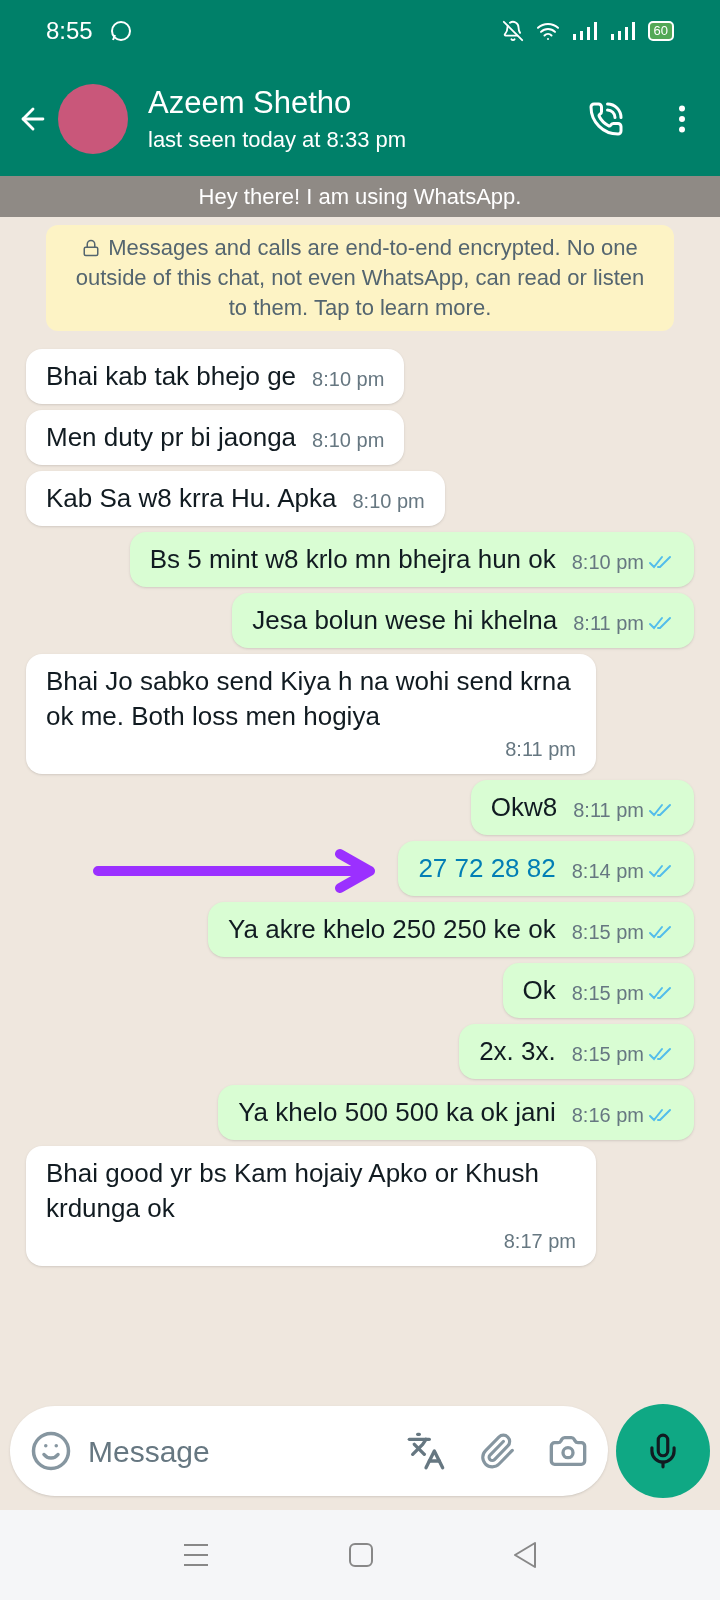 The height and width of the screenshot is (1600, 720). What do you see at coordinates (120, 31) in the screenshot?
I see `chat-app-icon` at bounding box center [120, 31].